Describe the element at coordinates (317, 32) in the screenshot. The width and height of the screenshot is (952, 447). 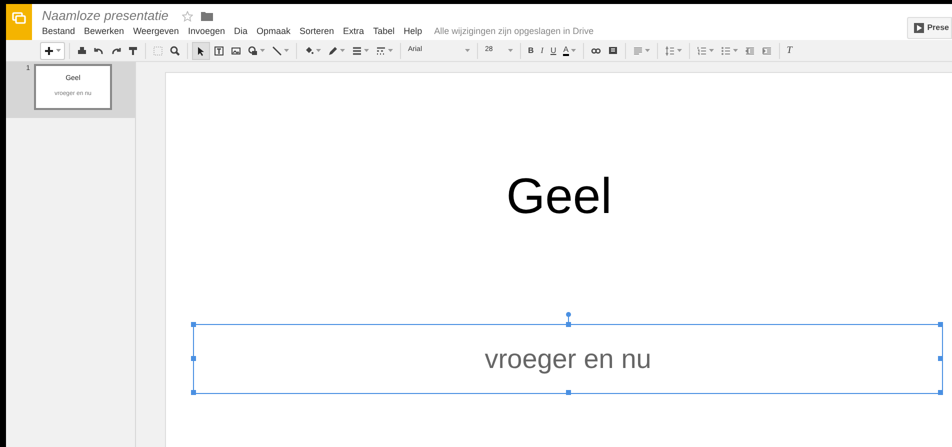
I see `menu-item: Sorteren` at that location.